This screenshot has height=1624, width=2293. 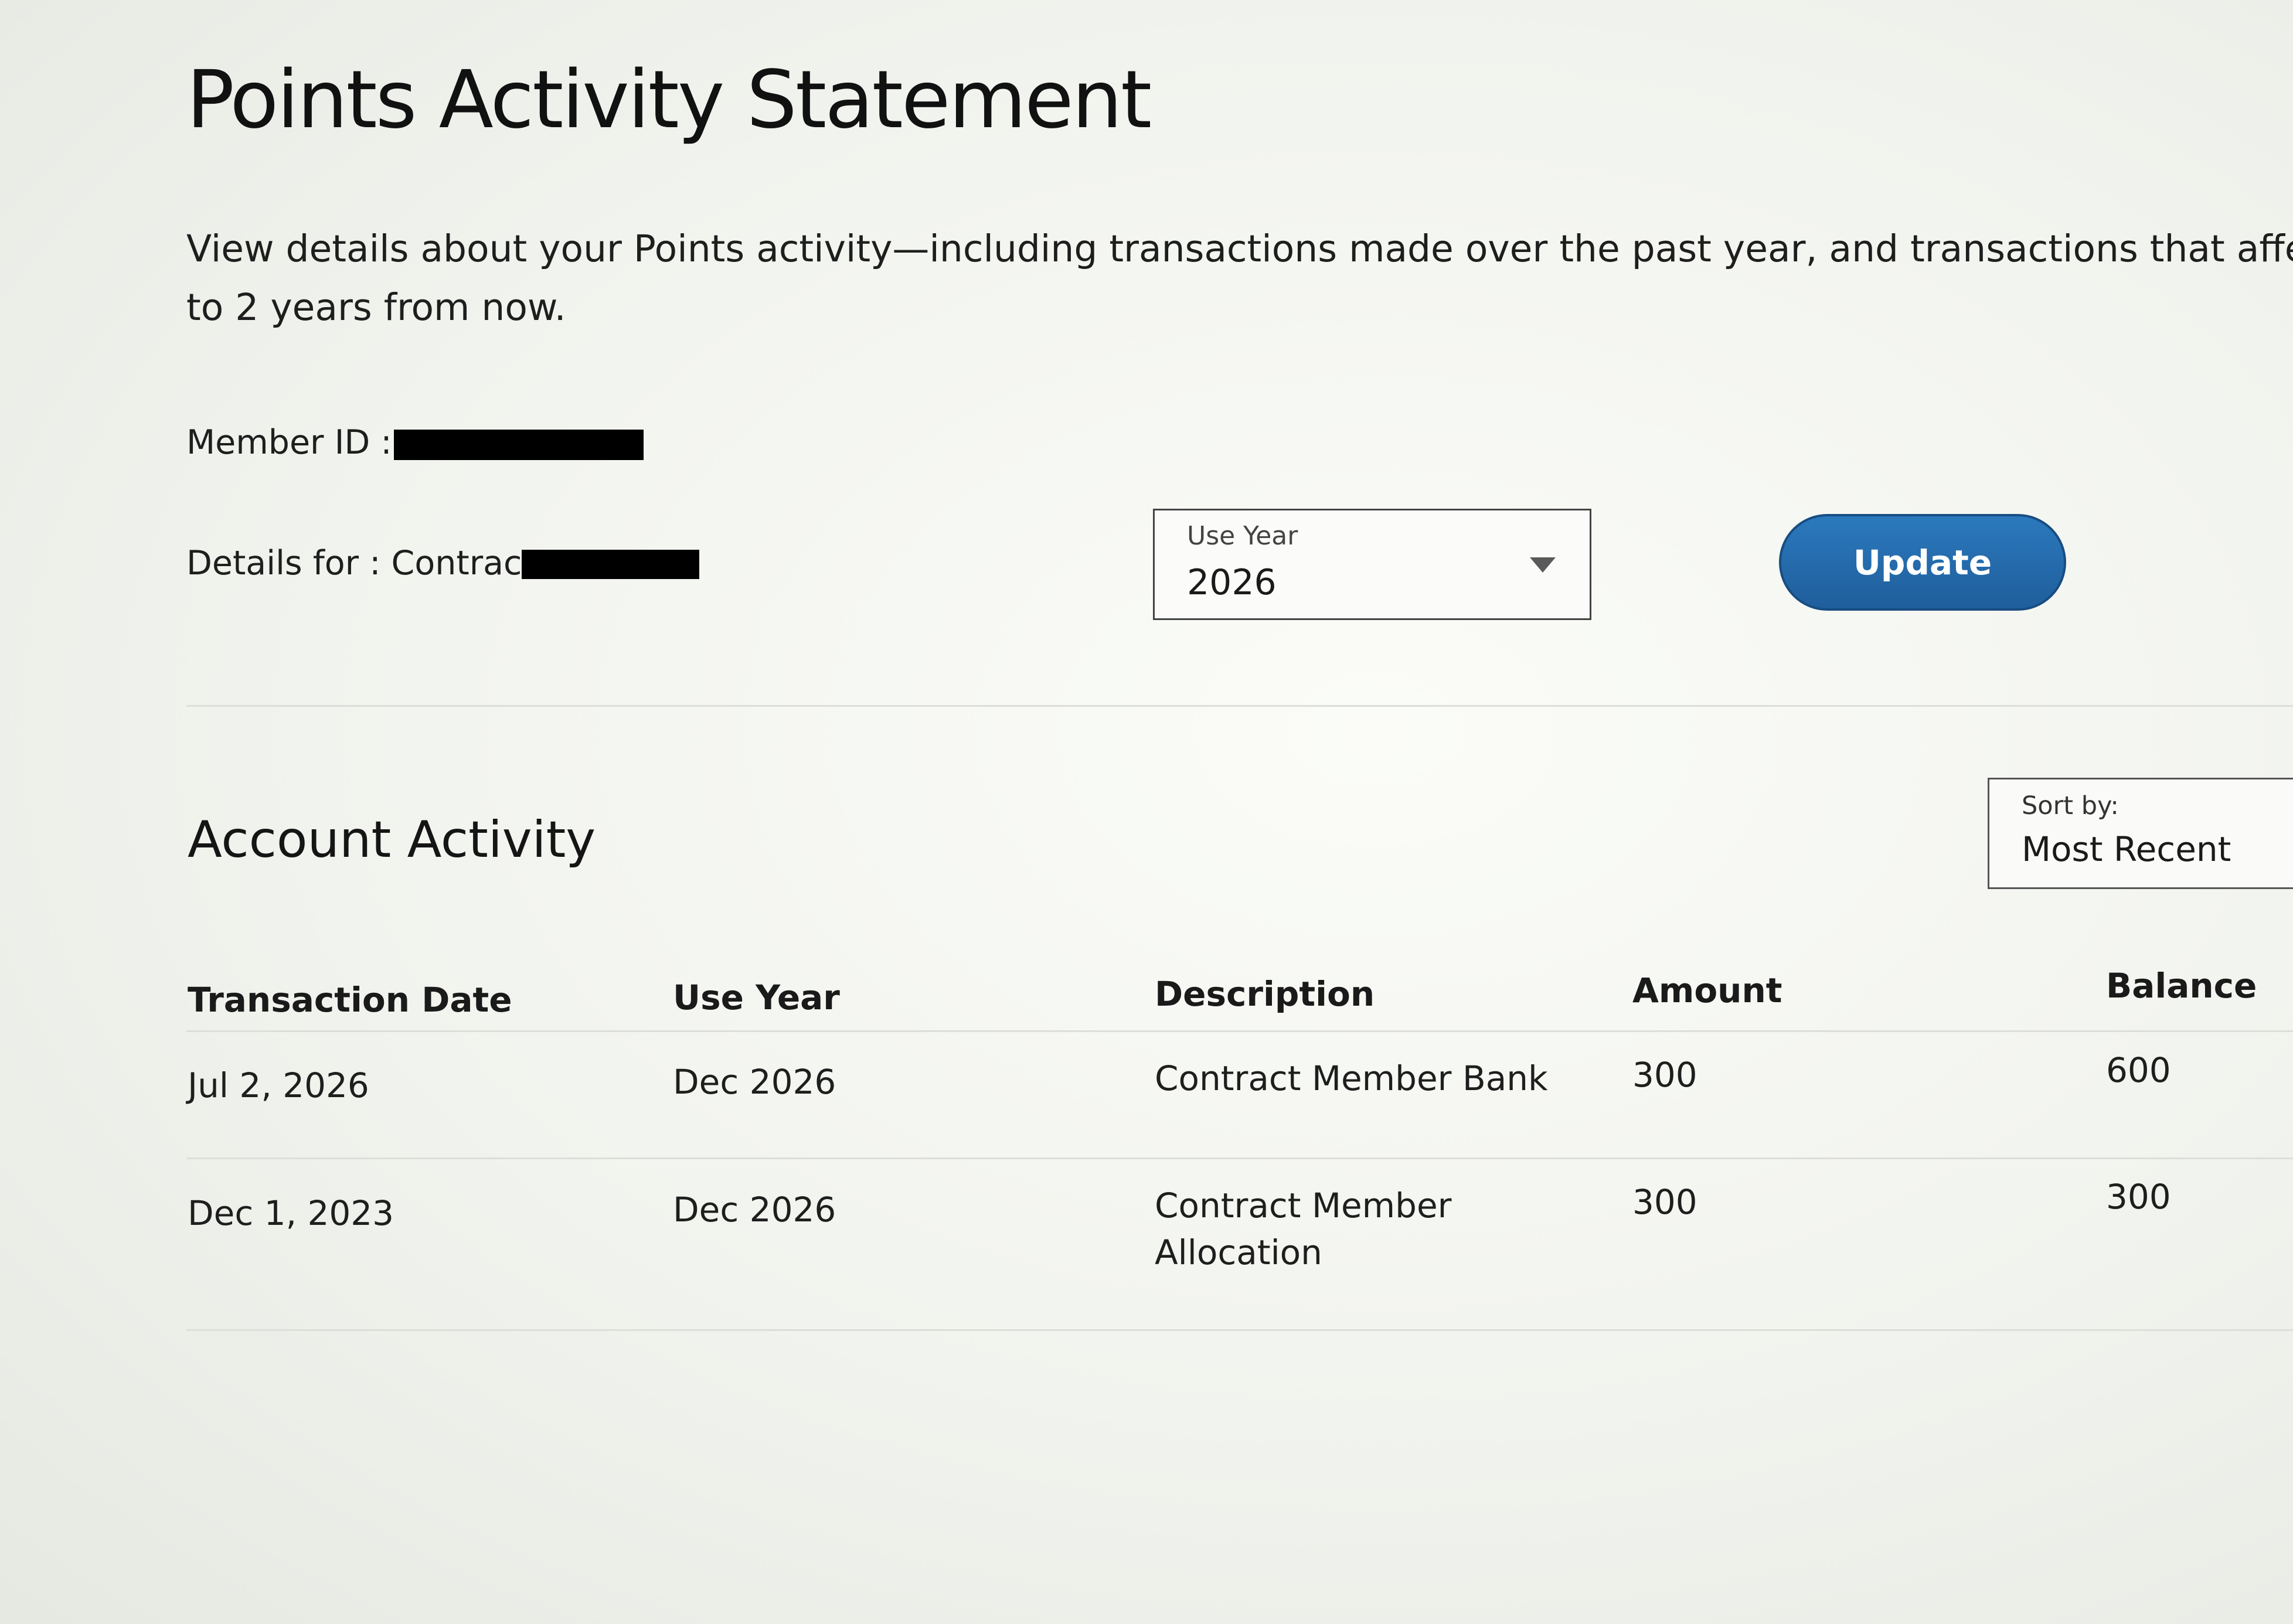 I want to click on cell-transaction-date: Dec 1, 2023, so click(x=291, y=1213).